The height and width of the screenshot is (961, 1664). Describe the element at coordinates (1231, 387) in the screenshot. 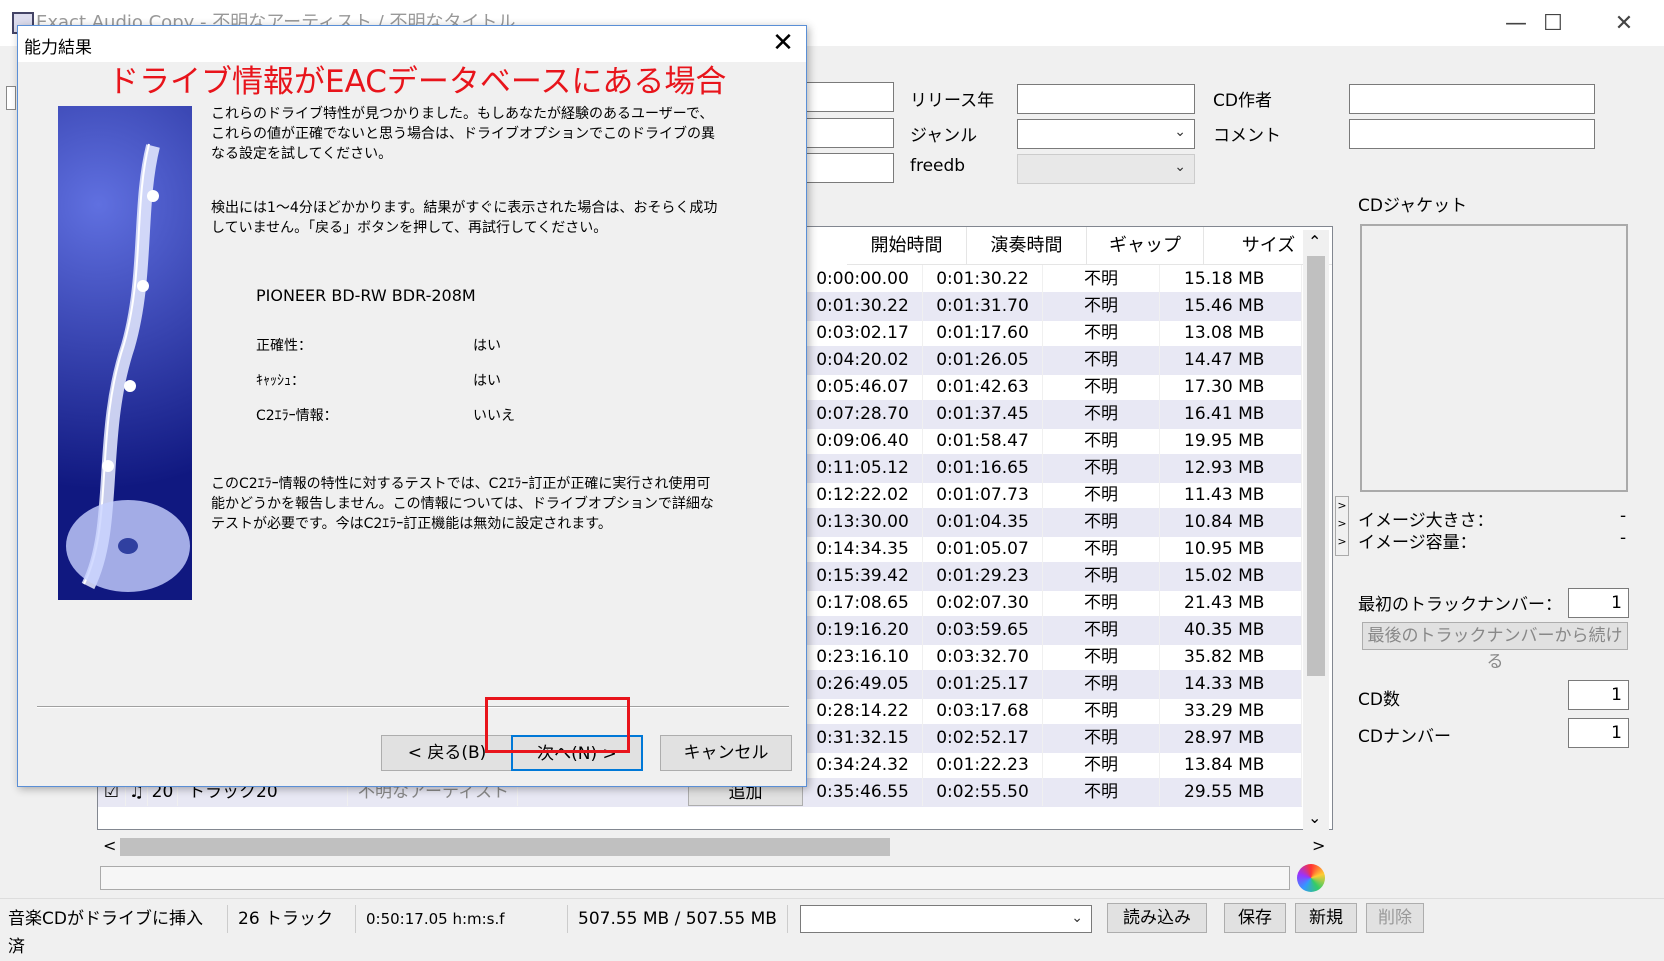

I see `size-cell: 17.30 MB` at that location.